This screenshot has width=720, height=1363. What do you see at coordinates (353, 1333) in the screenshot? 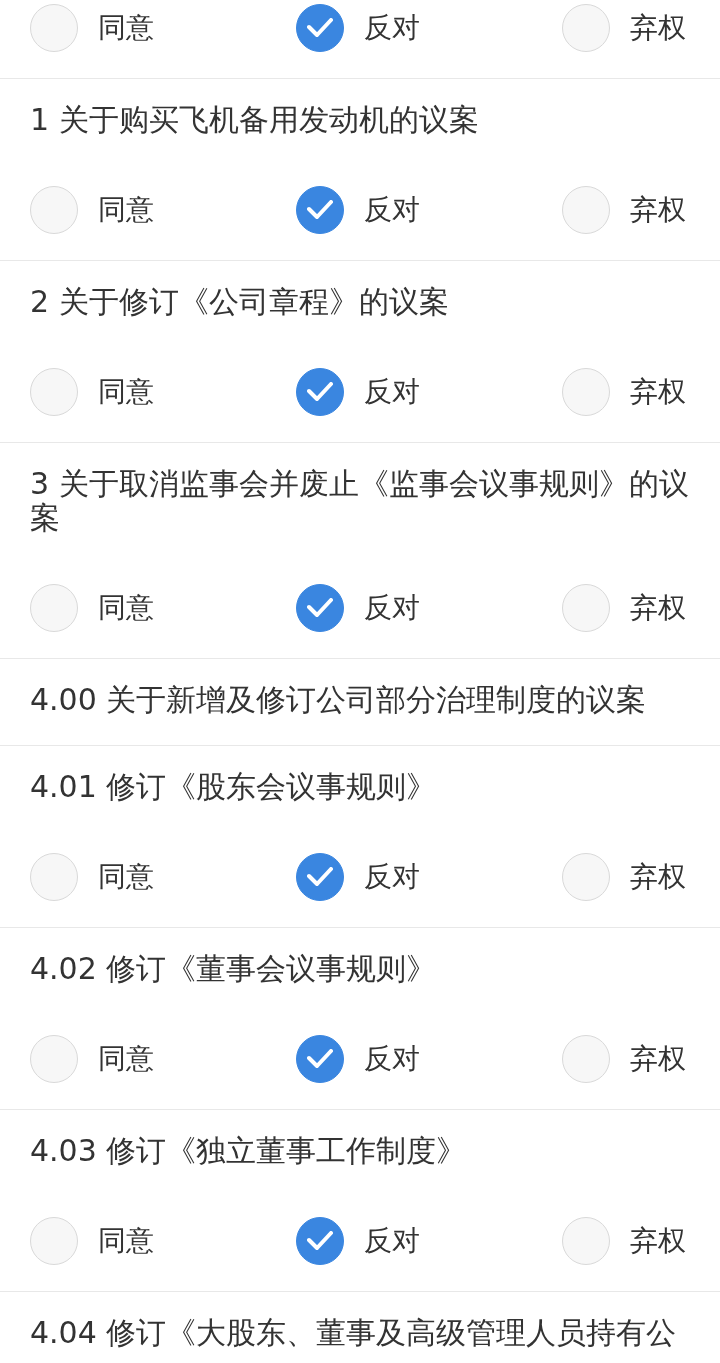
I see `motion-title: 4.04 修订《大股东、董事及高级管理人员持有公` at bounding box center [353, 1333].